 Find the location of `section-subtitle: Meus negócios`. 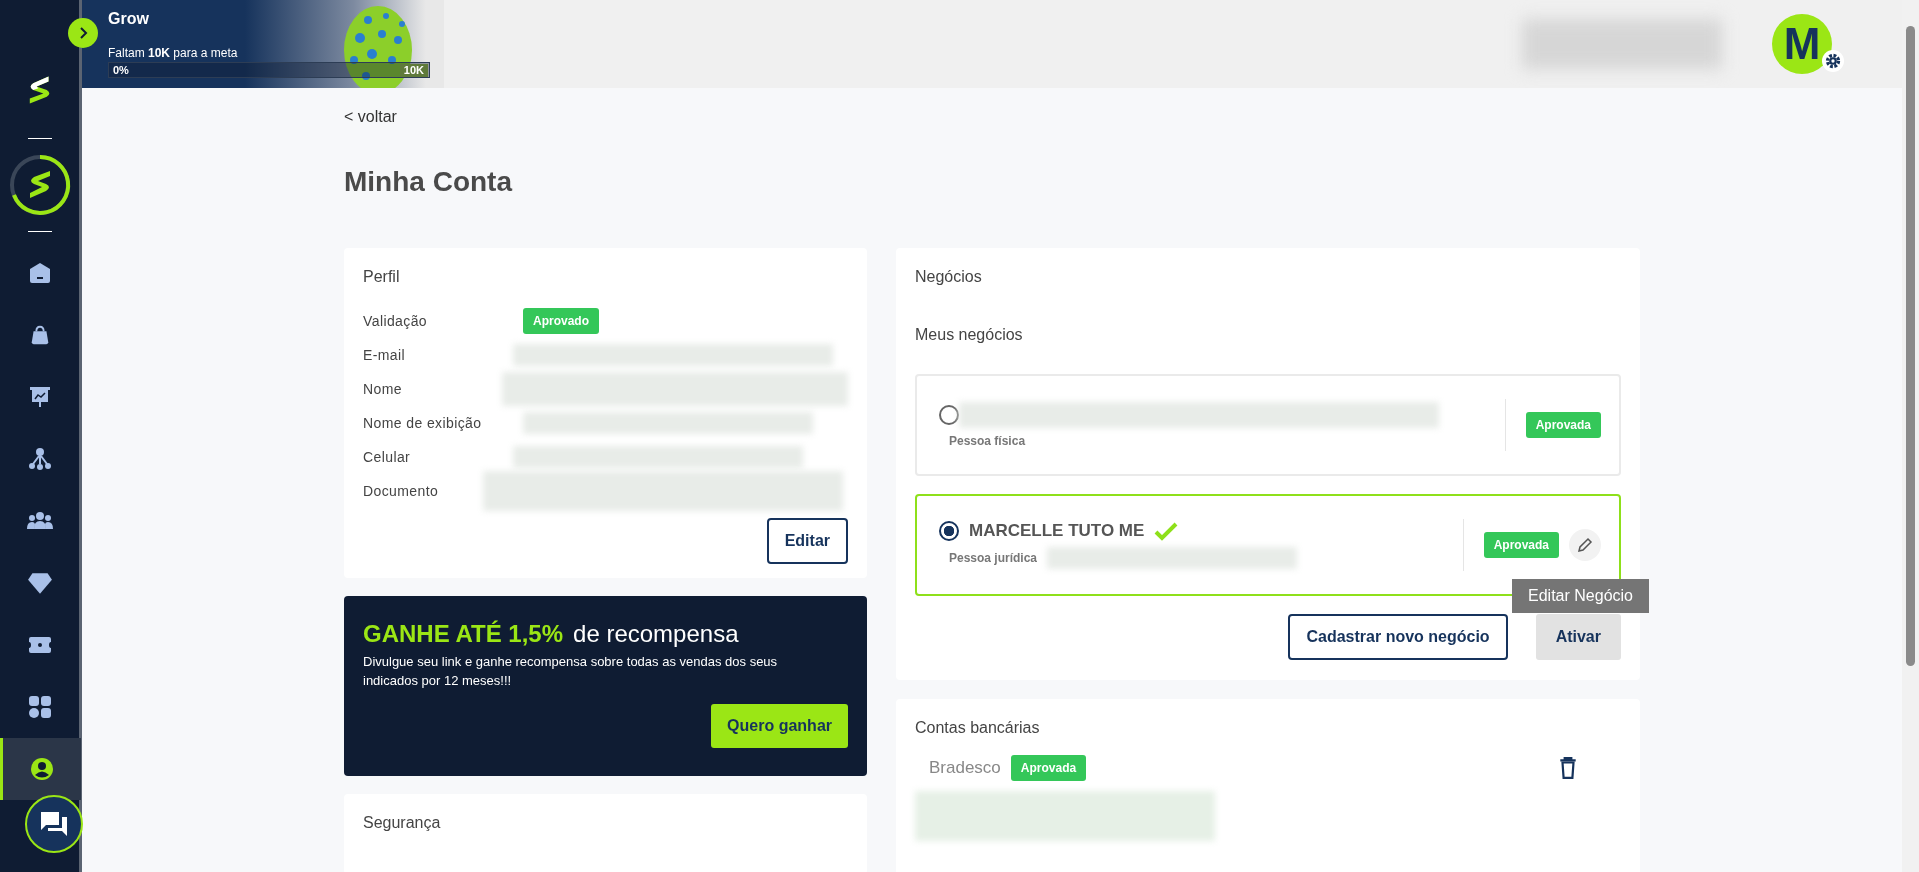

section-subtitle: Meus negócios is located at coordinates (969, 334).